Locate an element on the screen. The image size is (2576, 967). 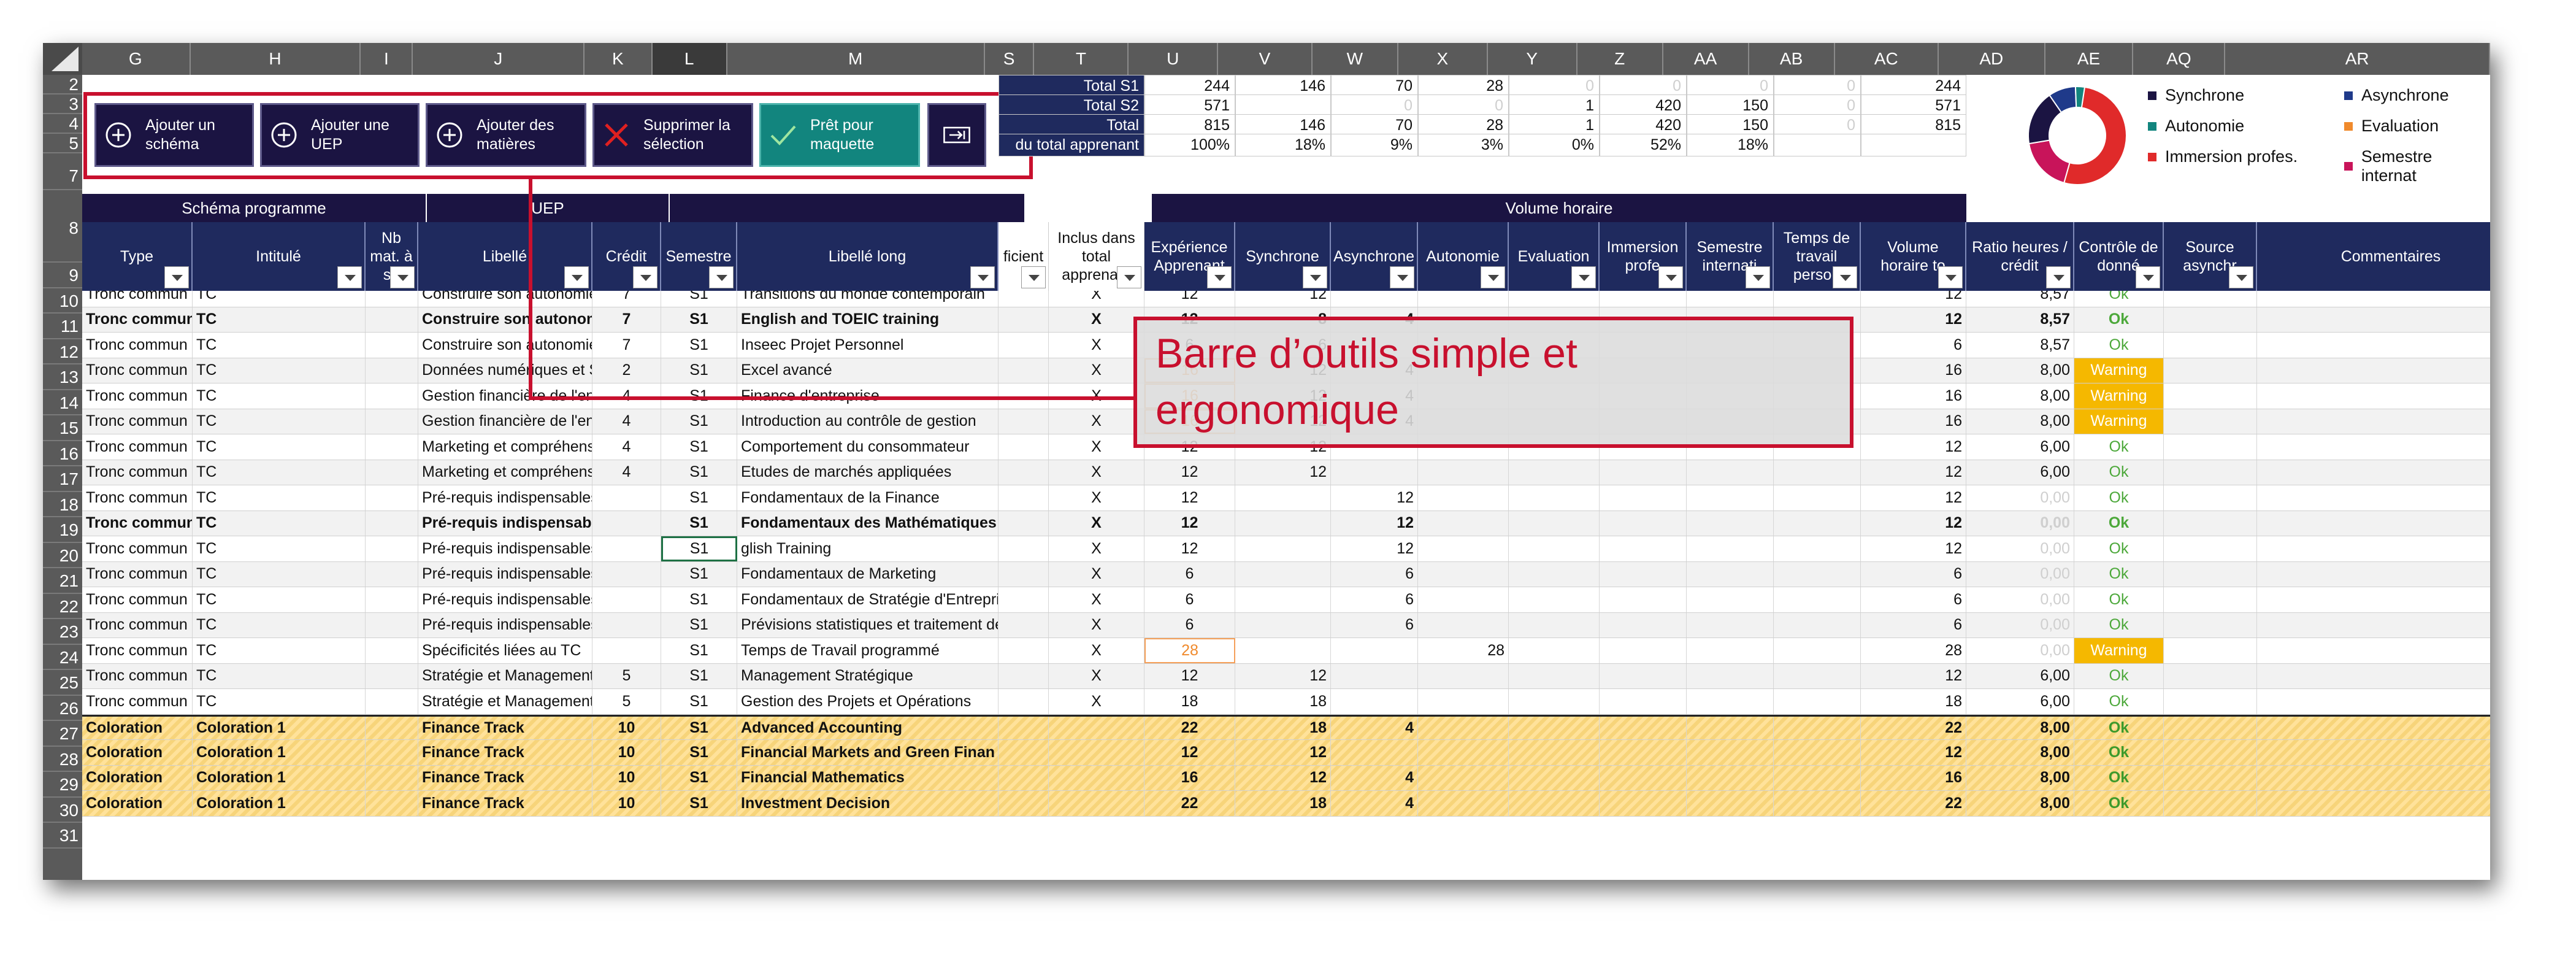
column-header-w: W is located at coordinates (1355, 59).